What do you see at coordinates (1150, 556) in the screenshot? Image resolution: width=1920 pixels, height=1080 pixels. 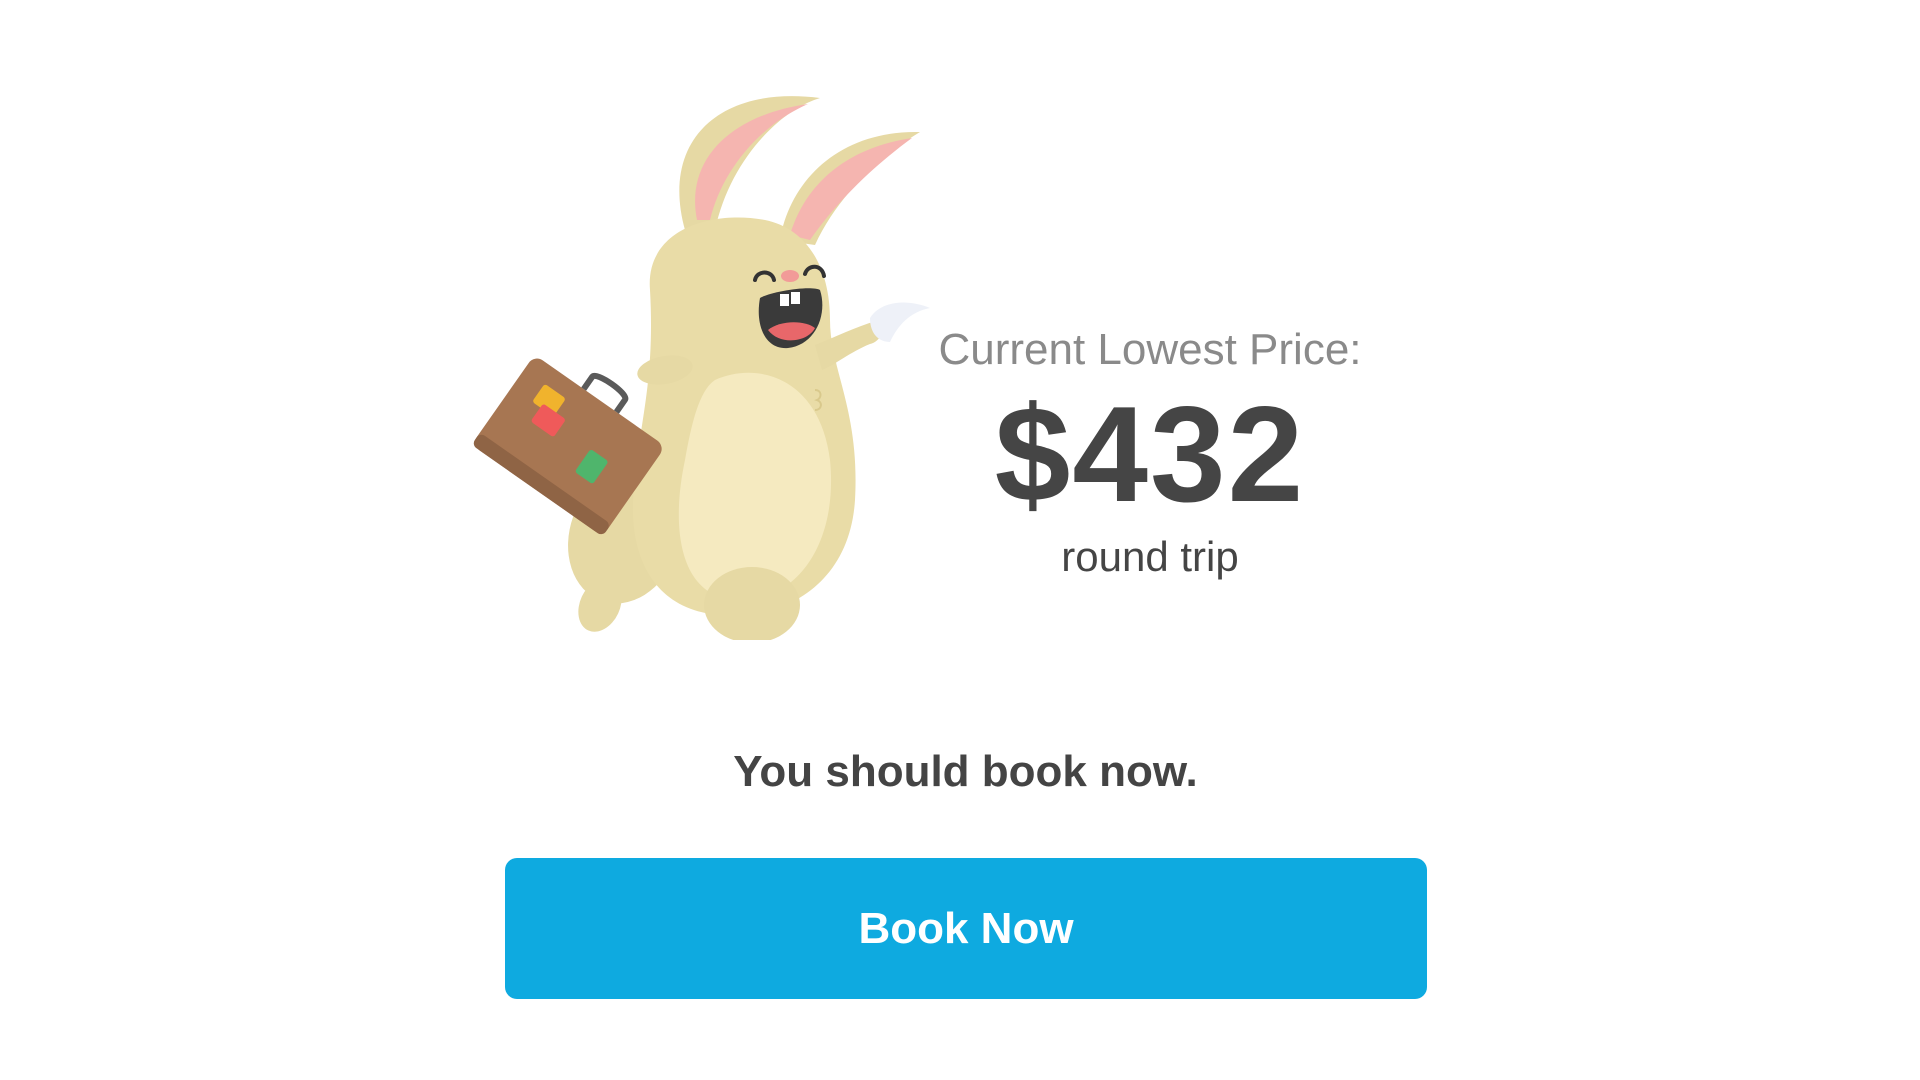 I see `trip-type-label: round trip` at bounding box center [1150, 556].